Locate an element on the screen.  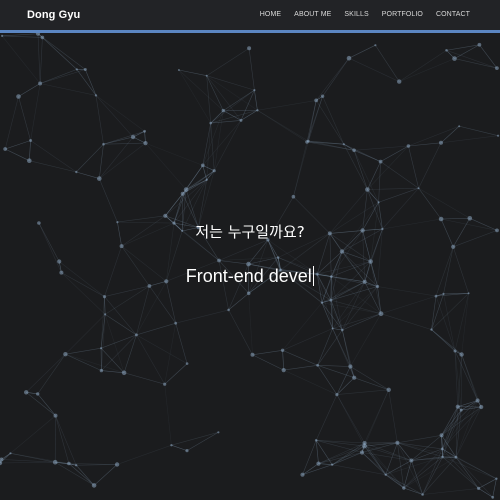
typing-cursor is located at coordinates (313, 276).